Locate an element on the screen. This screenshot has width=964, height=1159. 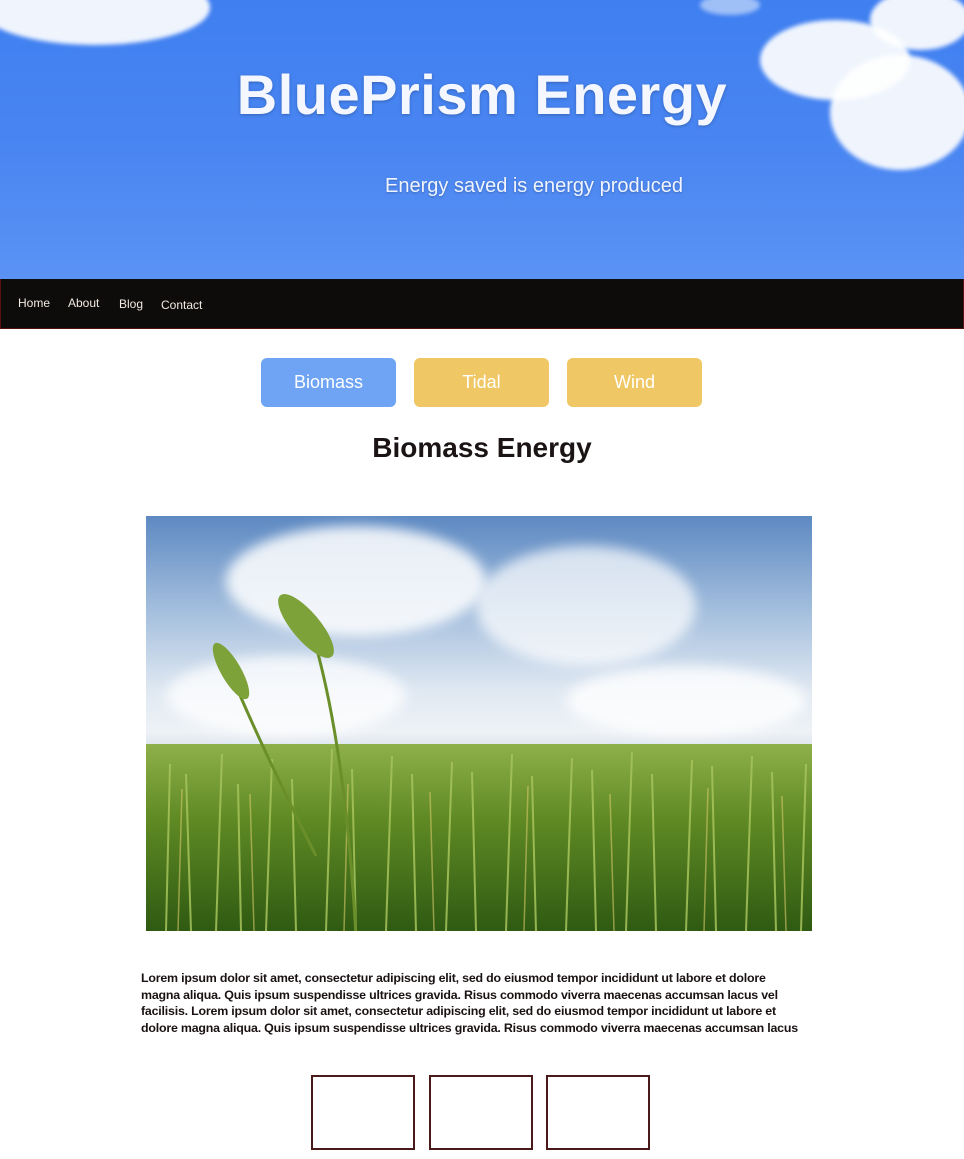
site-title: BluePrism Energy is located at coordinates (482, 94).